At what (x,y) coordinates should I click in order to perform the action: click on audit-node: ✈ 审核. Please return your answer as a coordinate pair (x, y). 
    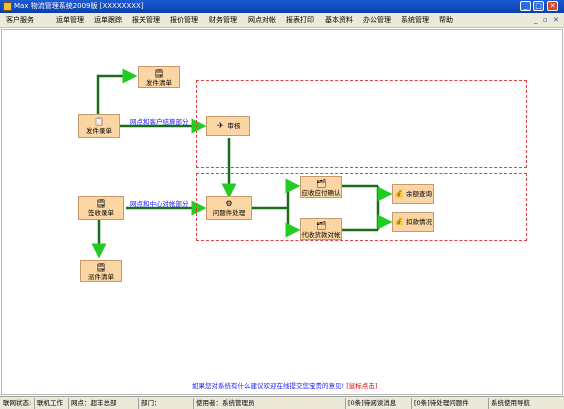
    Looking at the image, I should click on (228, 126).